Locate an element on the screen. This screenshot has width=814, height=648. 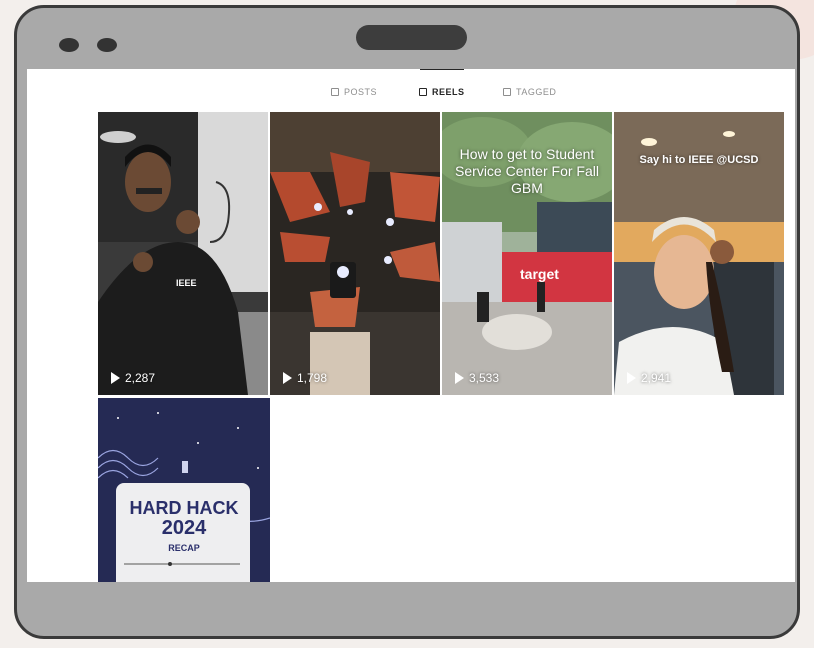
reels-icon is located at coordinates (423, 92).